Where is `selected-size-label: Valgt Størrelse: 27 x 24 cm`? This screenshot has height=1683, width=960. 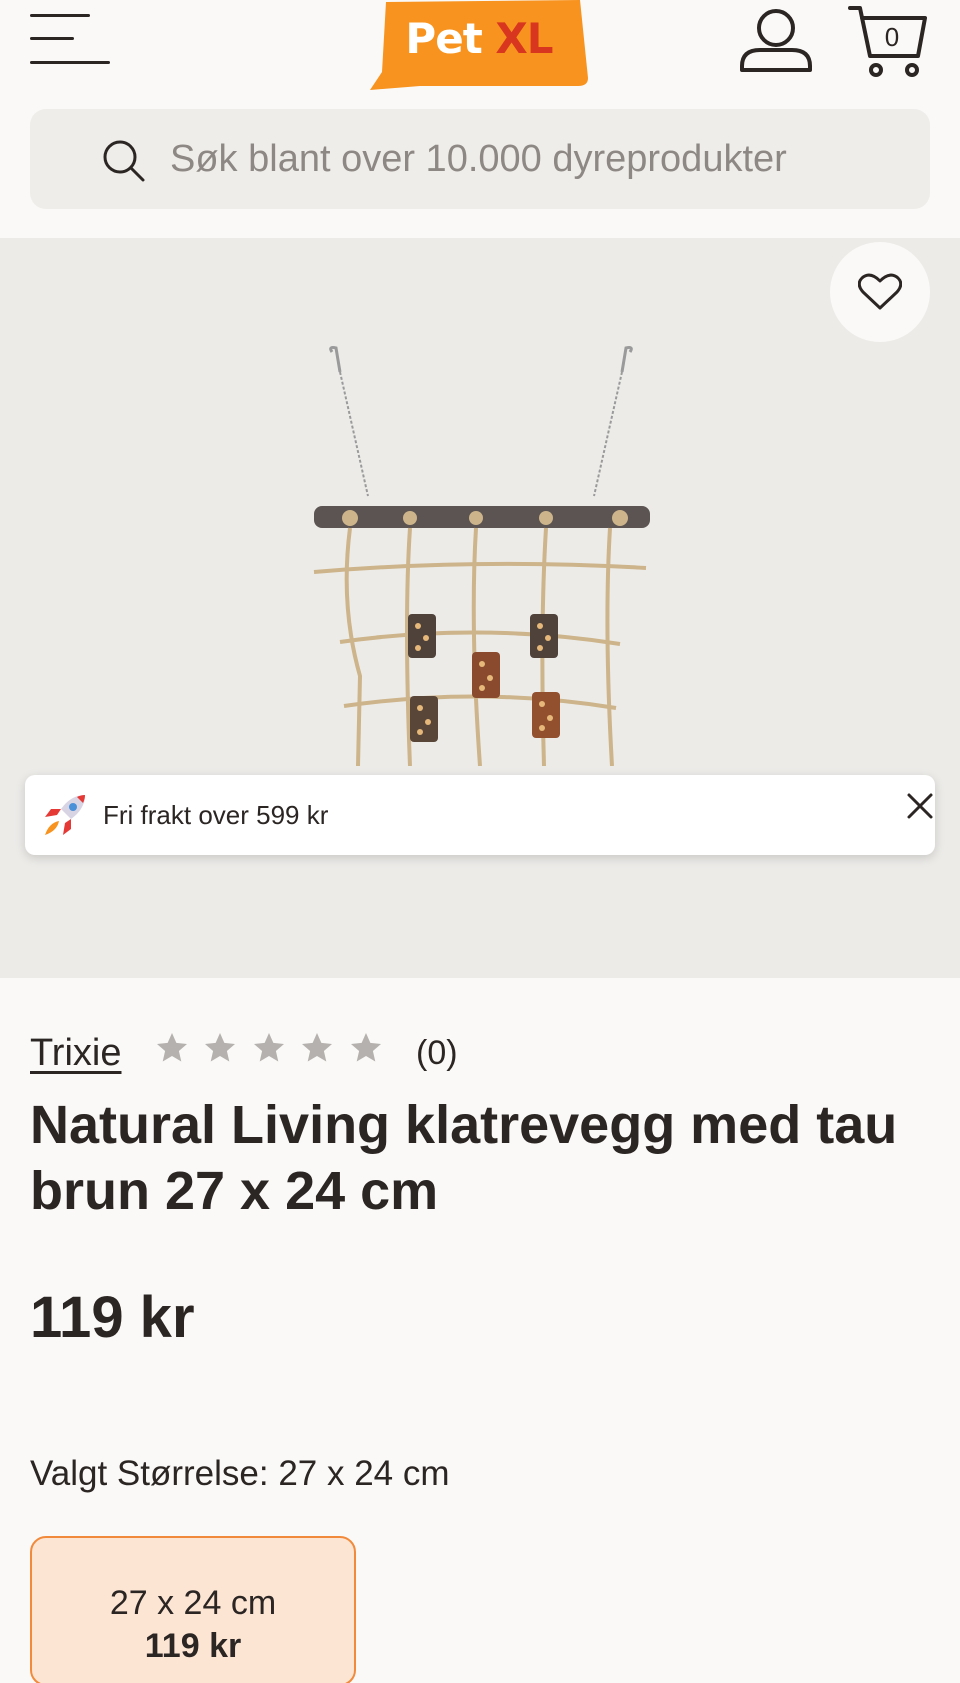 selected-size-label: Valgt Størrelse: 27 x 24 cm is located at coordinates (240, 1473).